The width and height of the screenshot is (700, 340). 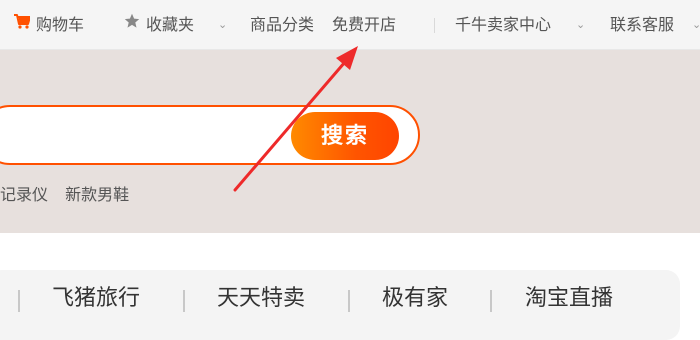 I want to click on search-button: 搜索, so click(x=345, y=136).